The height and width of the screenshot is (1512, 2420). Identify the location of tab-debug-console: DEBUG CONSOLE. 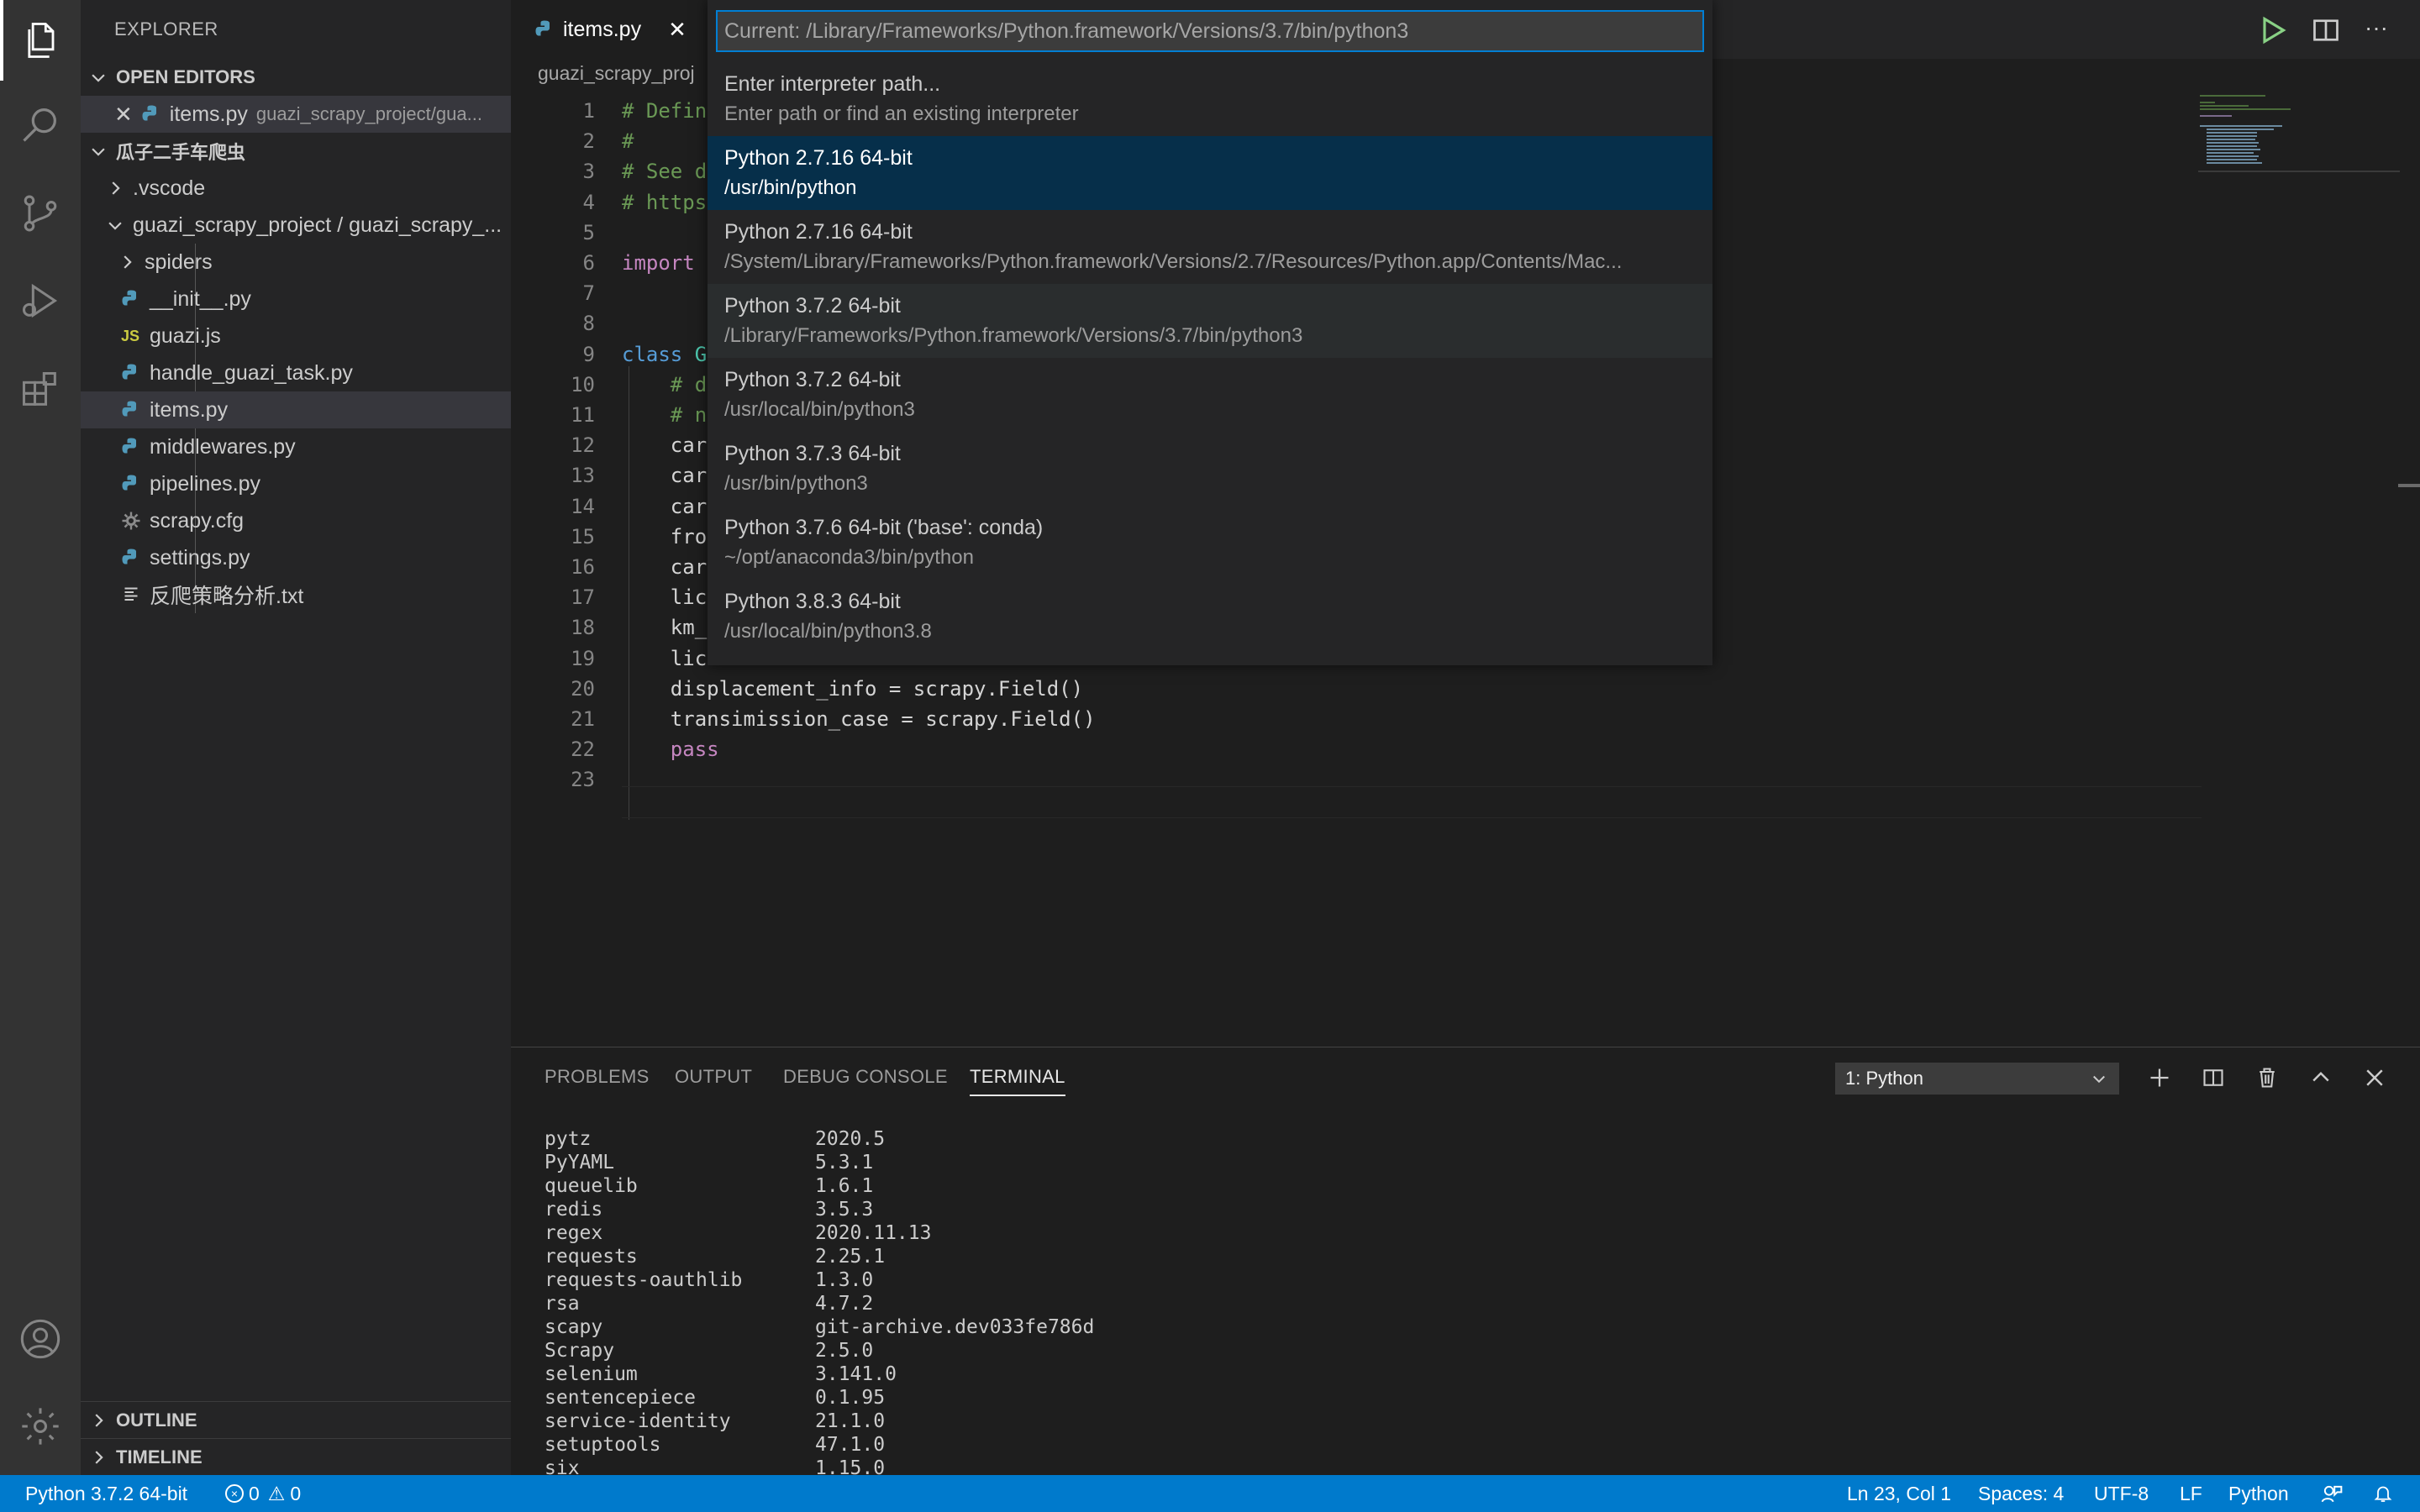
(866, 1077).